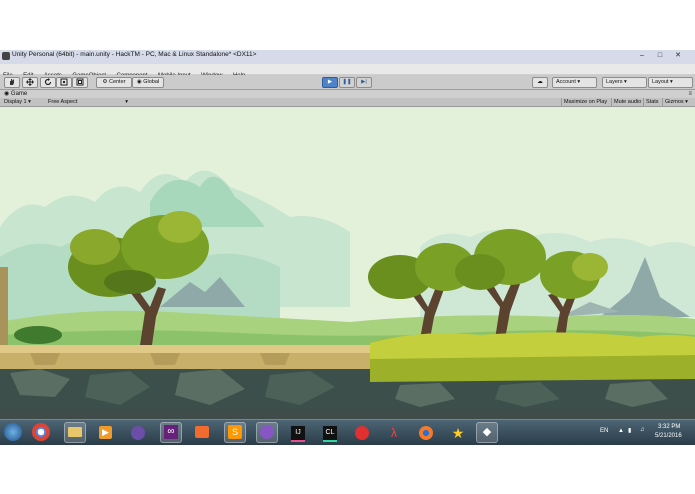 The image size is (695, 494). What do you see at coordinates (19, 94) in the screenshot?
I see `tab-game-label: Game` at bounding box center [19, 94].